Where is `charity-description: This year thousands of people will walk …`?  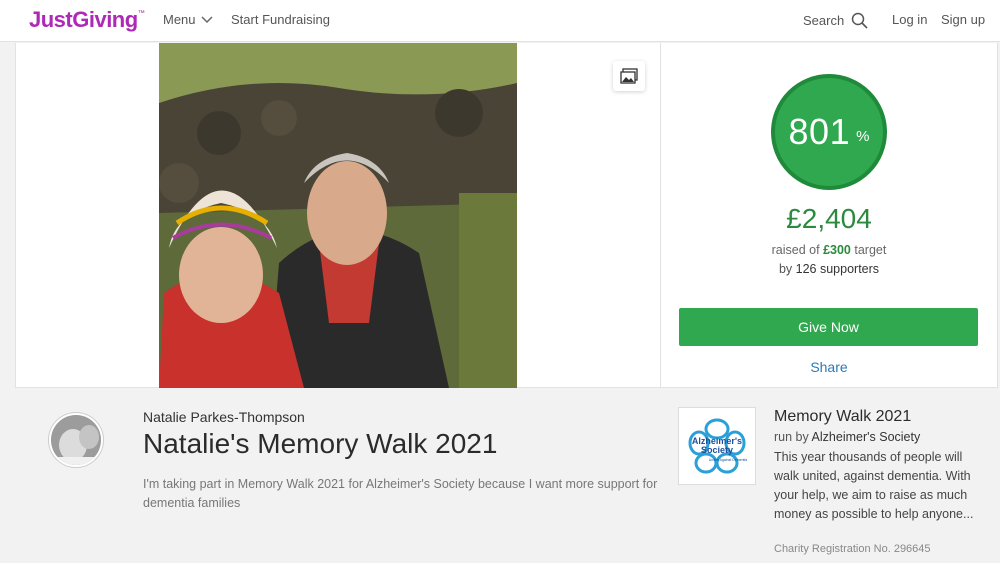
charity-description: This year thousands of people will walk … is located at coordinates (874, 485).